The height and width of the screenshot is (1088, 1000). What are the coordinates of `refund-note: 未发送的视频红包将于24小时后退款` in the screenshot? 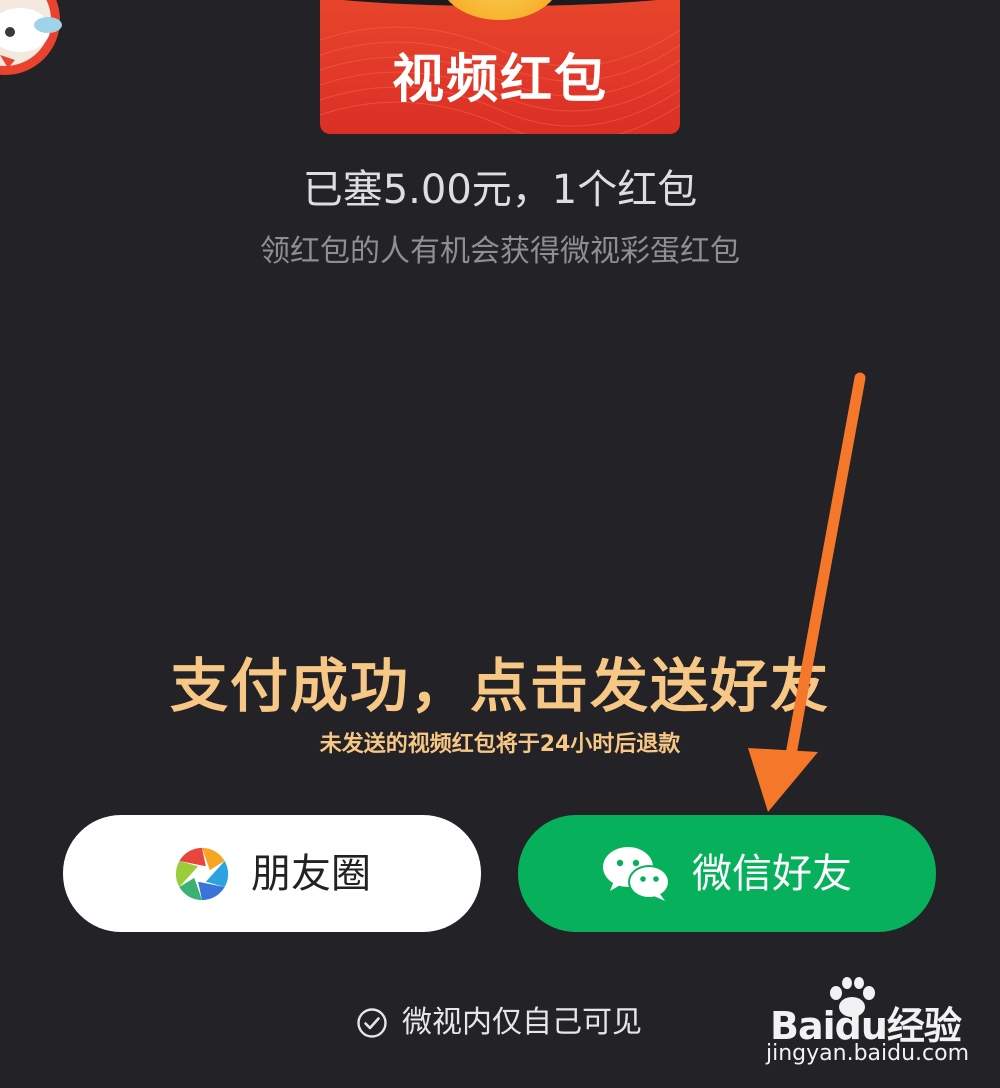 It's located at (500, 744).